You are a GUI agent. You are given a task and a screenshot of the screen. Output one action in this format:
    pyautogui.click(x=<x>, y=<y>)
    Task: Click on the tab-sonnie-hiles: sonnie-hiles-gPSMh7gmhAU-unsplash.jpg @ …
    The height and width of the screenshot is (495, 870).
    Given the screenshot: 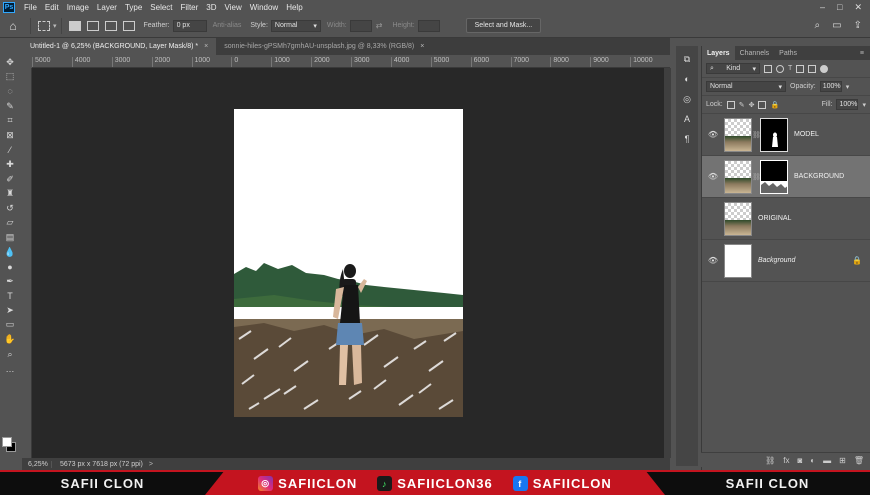 What is the action you would take?
    pyautogui.click(x=324, y=46)
    